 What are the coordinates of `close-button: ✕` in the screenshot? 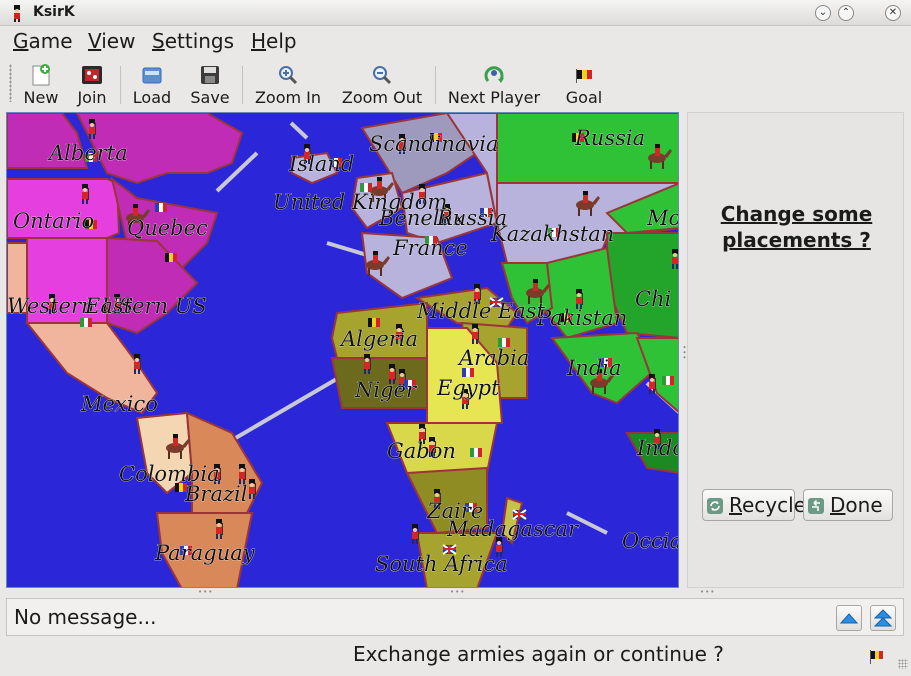 It's located at (893, 13).